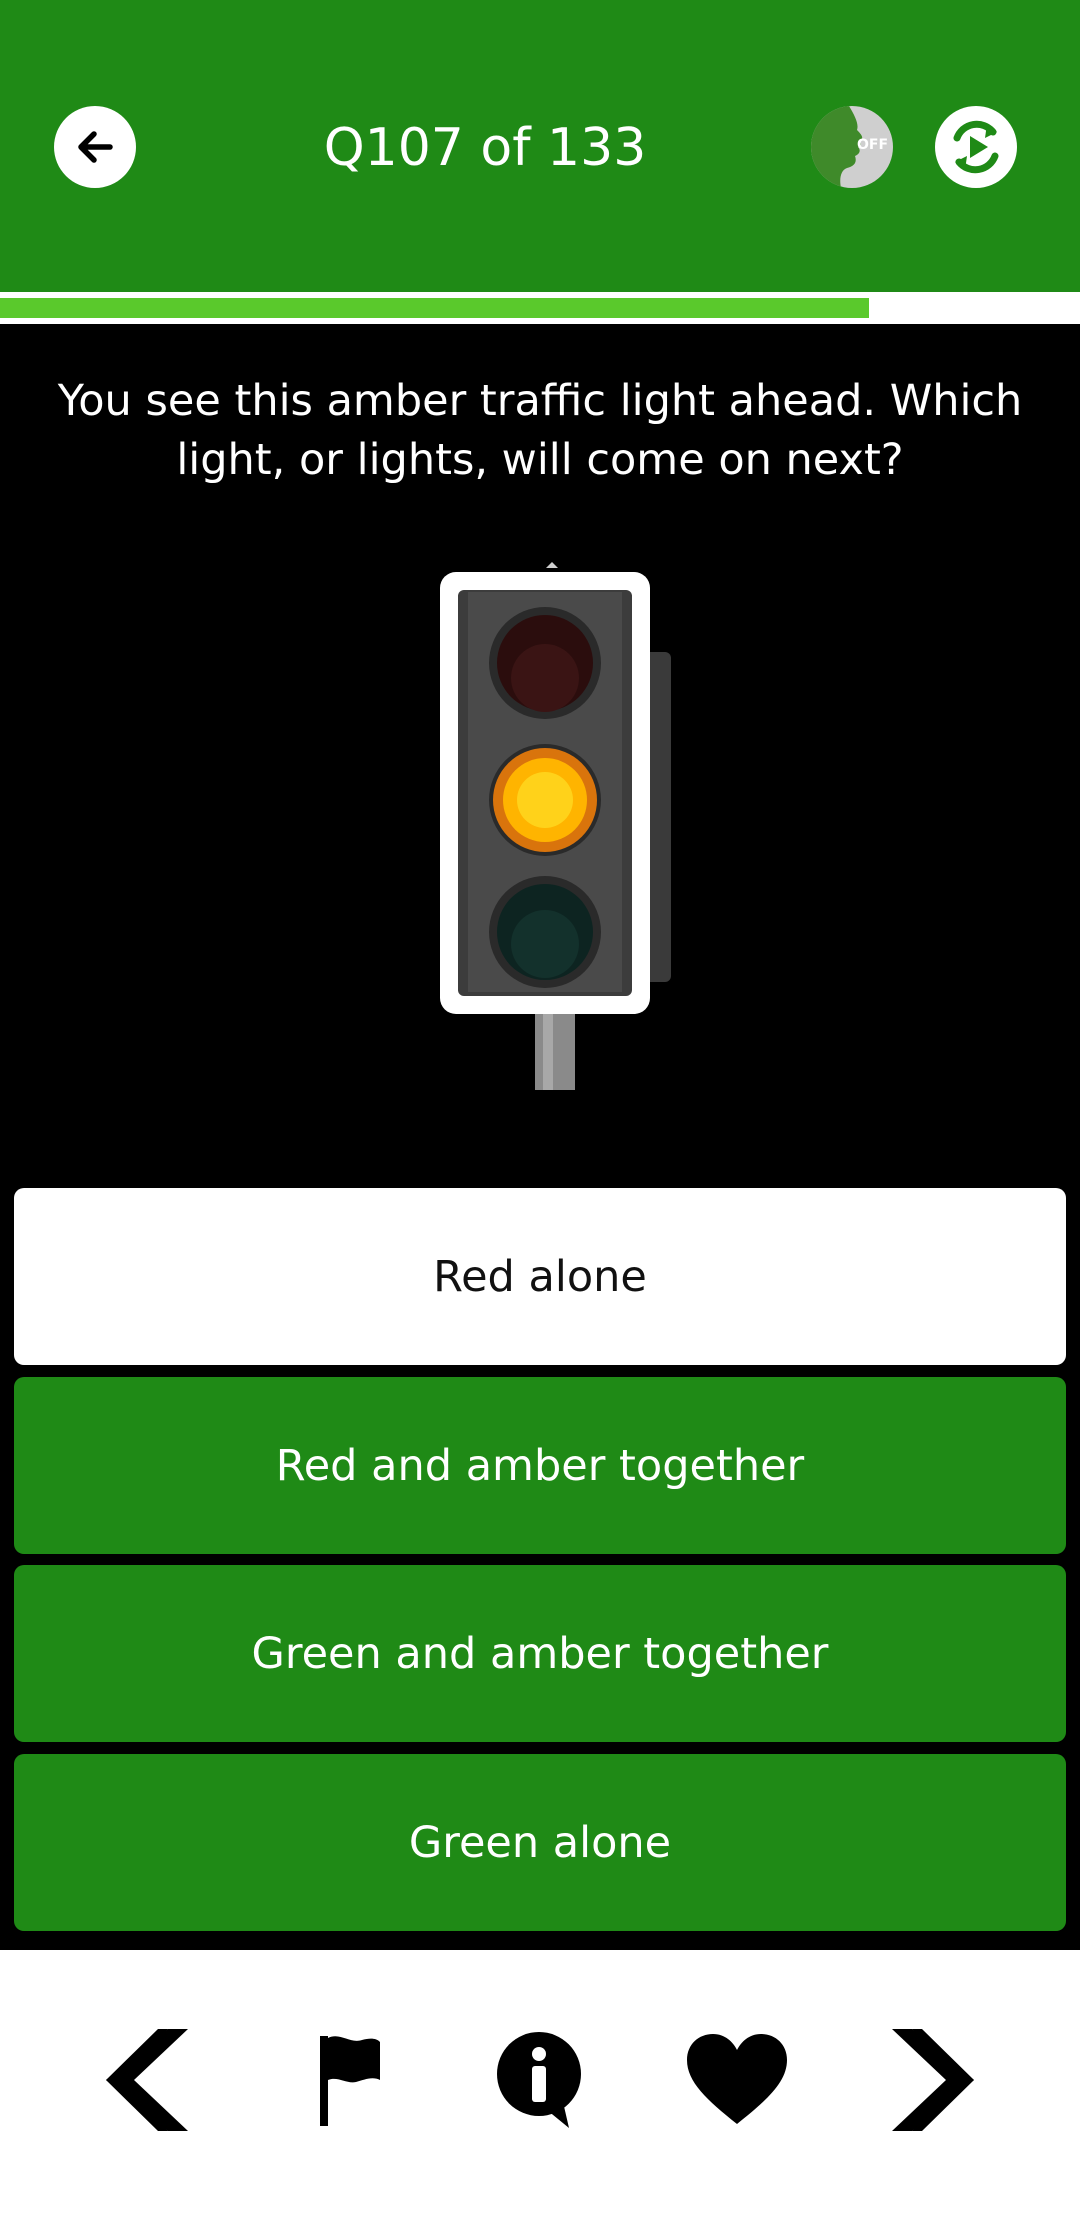 This screenshot has width=1080, height=2220. I want to click on header-bar: Q107 of 133 OFF, so click(540, 146).